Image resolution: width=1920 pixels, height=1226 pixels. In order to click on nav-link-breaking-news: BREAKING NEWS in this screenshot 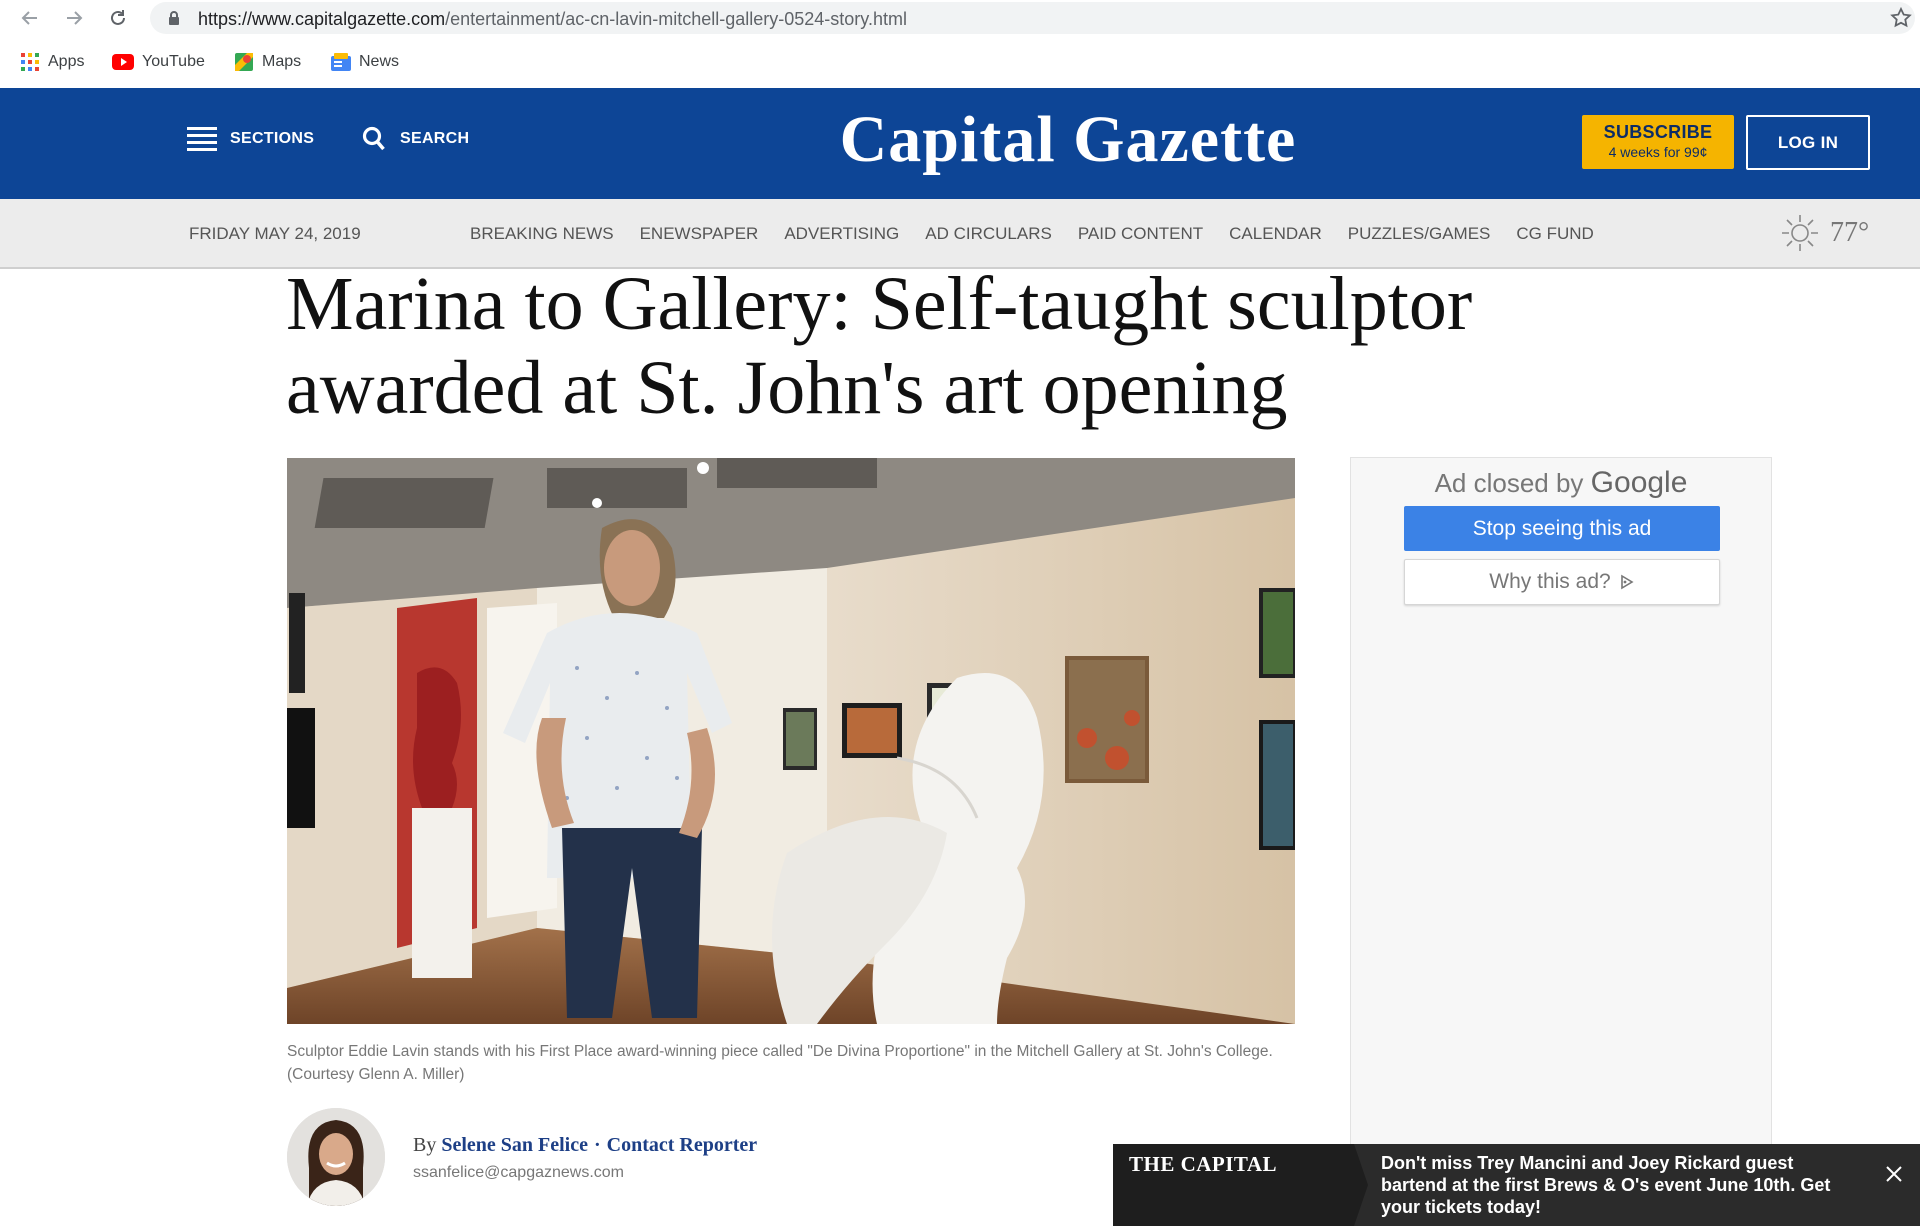, I will do `click(542, 234)`.